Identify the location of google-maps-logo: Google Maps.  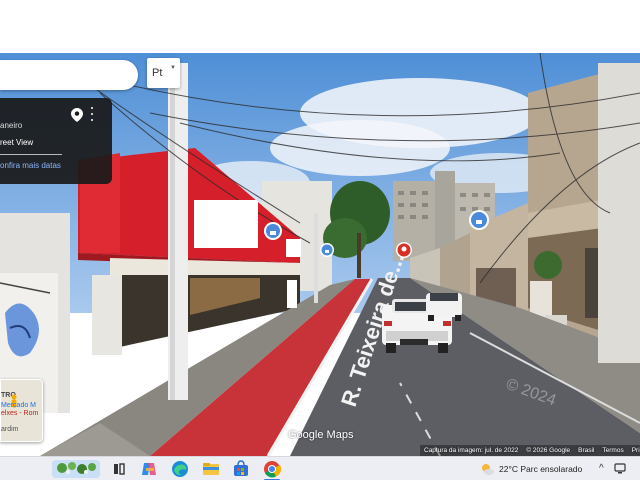
(320, 435).